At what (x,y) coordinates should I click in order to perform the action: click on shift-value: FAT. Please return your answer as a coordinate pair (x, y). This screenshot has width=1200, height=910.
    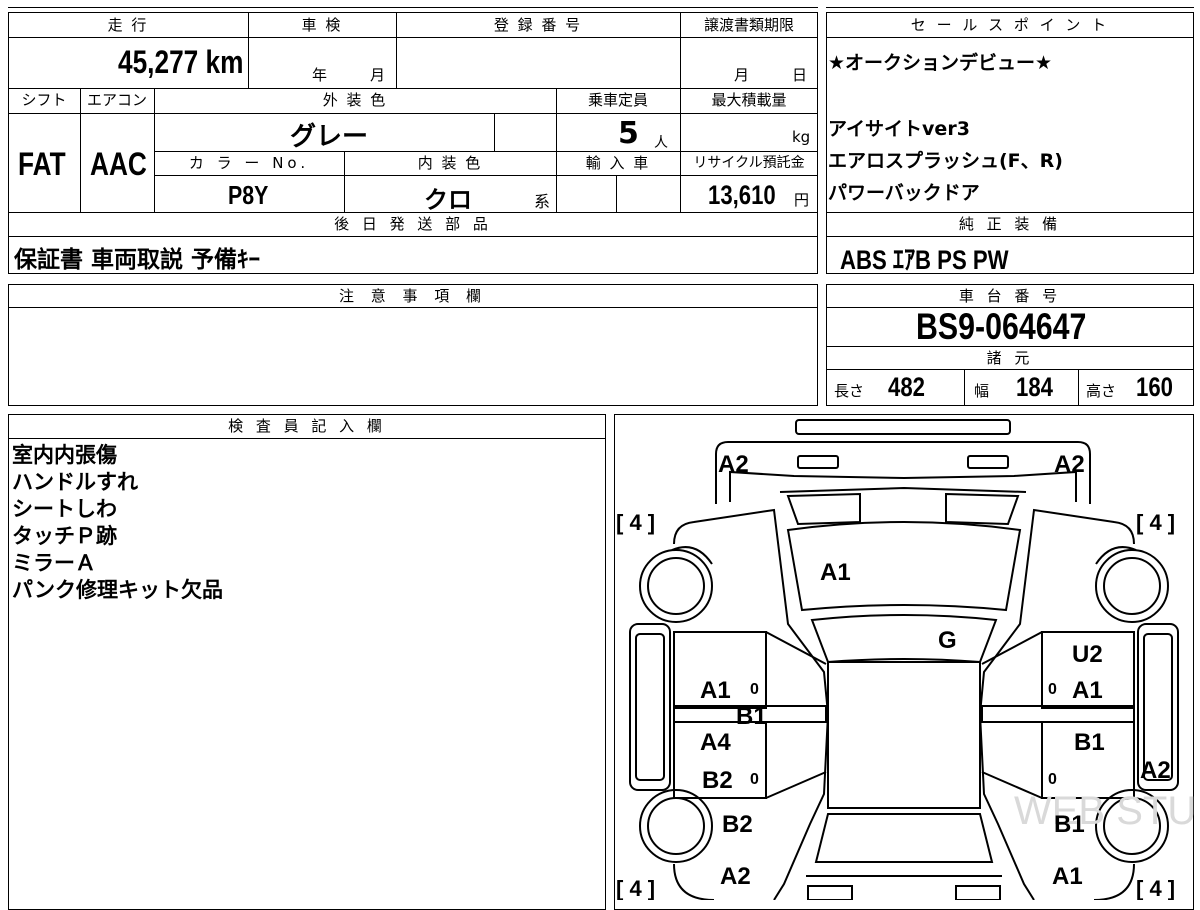
    Looking at the image, I should click on (42, 164).